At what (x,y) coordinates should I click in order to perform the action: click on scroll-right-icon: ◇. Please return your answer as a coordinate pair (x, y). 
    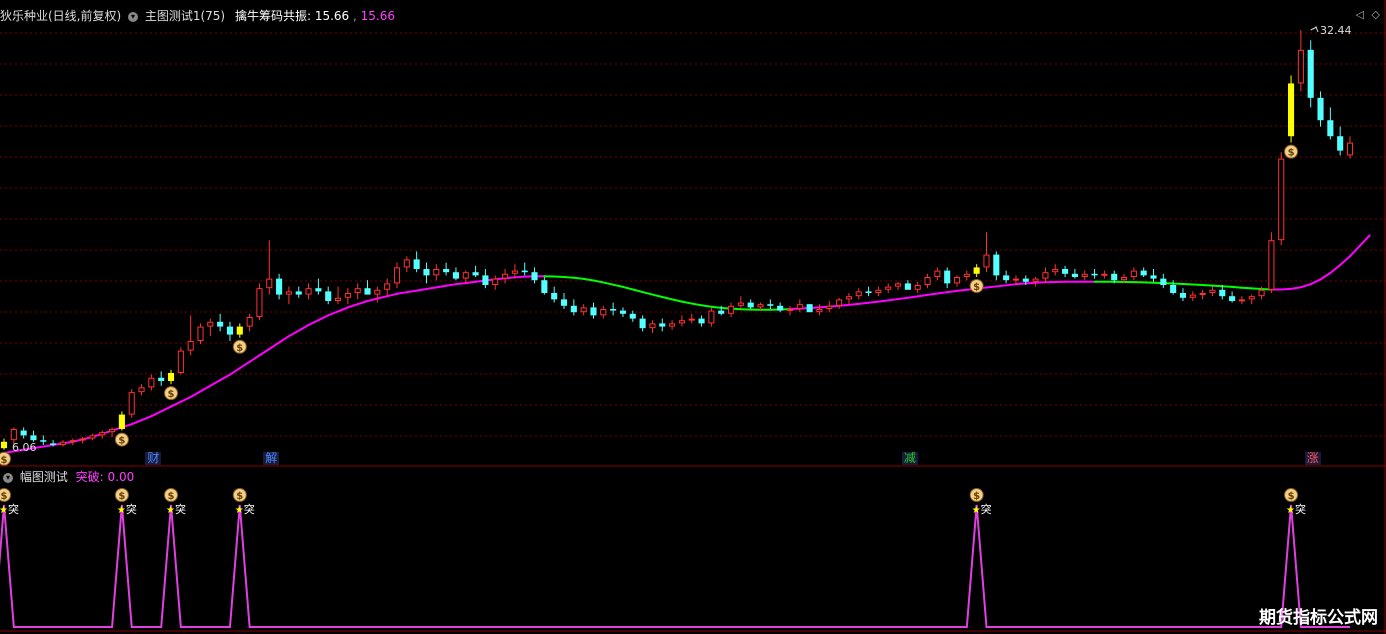
    Looking at the image, I should click on (1376, 14).